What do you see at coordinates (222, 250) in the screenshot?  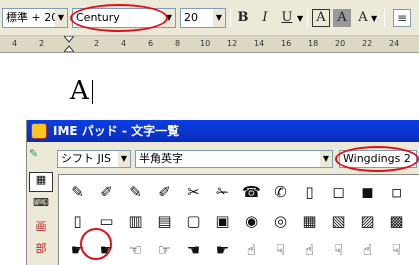 I see `glyph-cell: ☛` at bounding box center [222, 250].